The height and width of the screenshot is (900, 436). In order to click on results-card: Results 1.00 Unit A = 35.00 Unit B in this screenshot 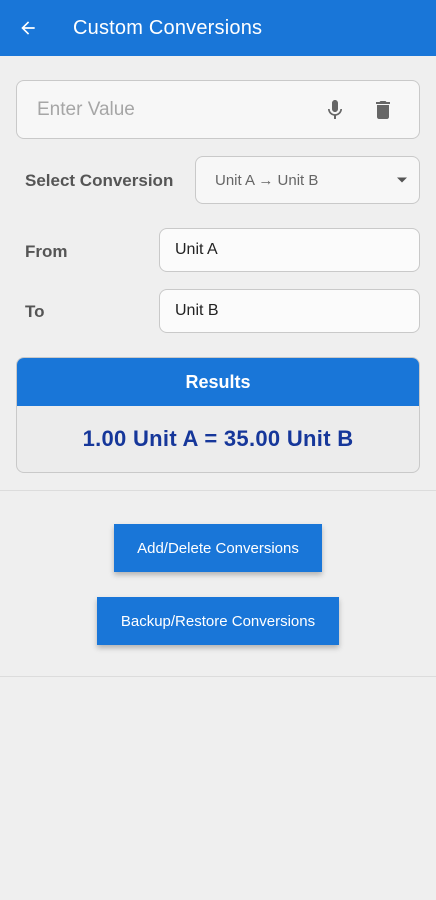, I will do `click(218, 415)`.